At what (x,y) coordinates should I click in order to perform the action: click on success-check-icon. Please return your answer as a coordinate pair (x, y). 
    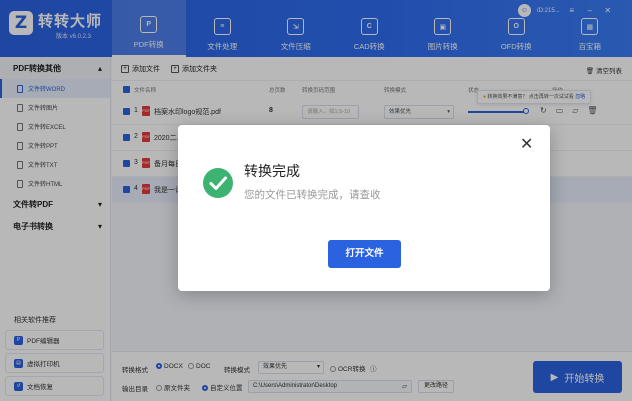
    Looking at the image, I should click on (218, 183).